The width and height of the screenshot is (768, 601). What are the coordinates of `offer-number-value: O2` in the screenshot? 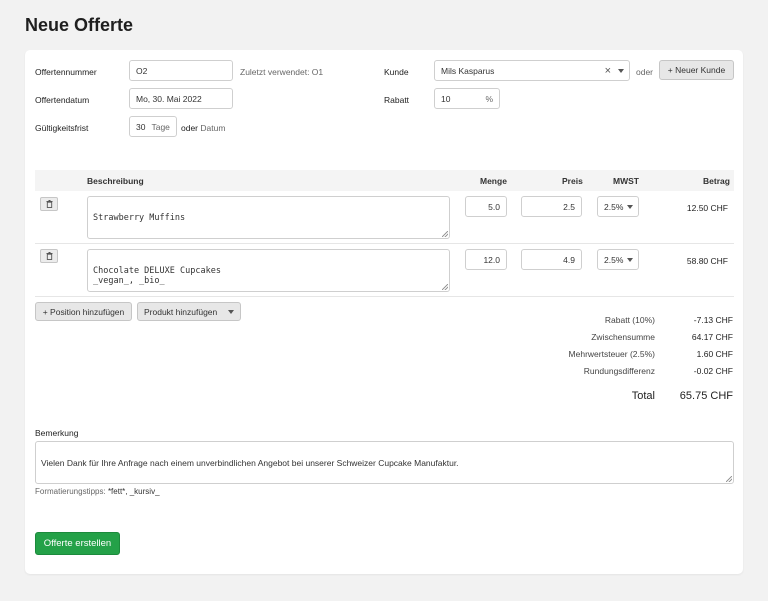 It's located at (142, 70).